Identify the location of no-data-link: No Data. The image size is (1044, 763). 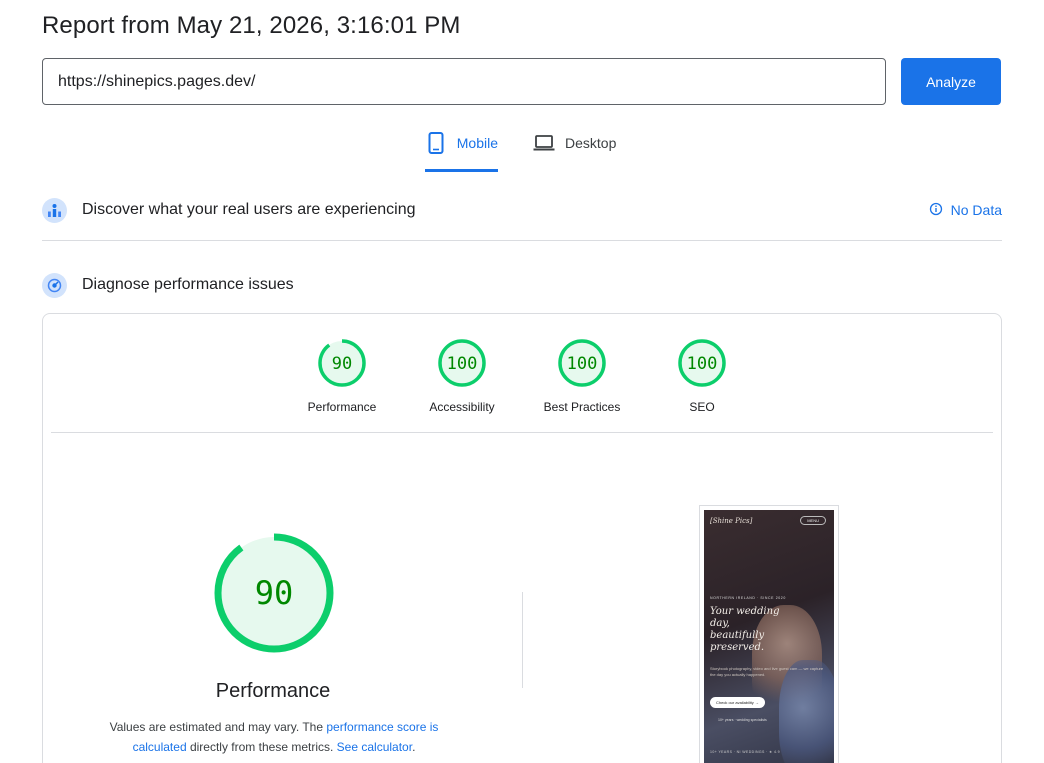
(965, 210).